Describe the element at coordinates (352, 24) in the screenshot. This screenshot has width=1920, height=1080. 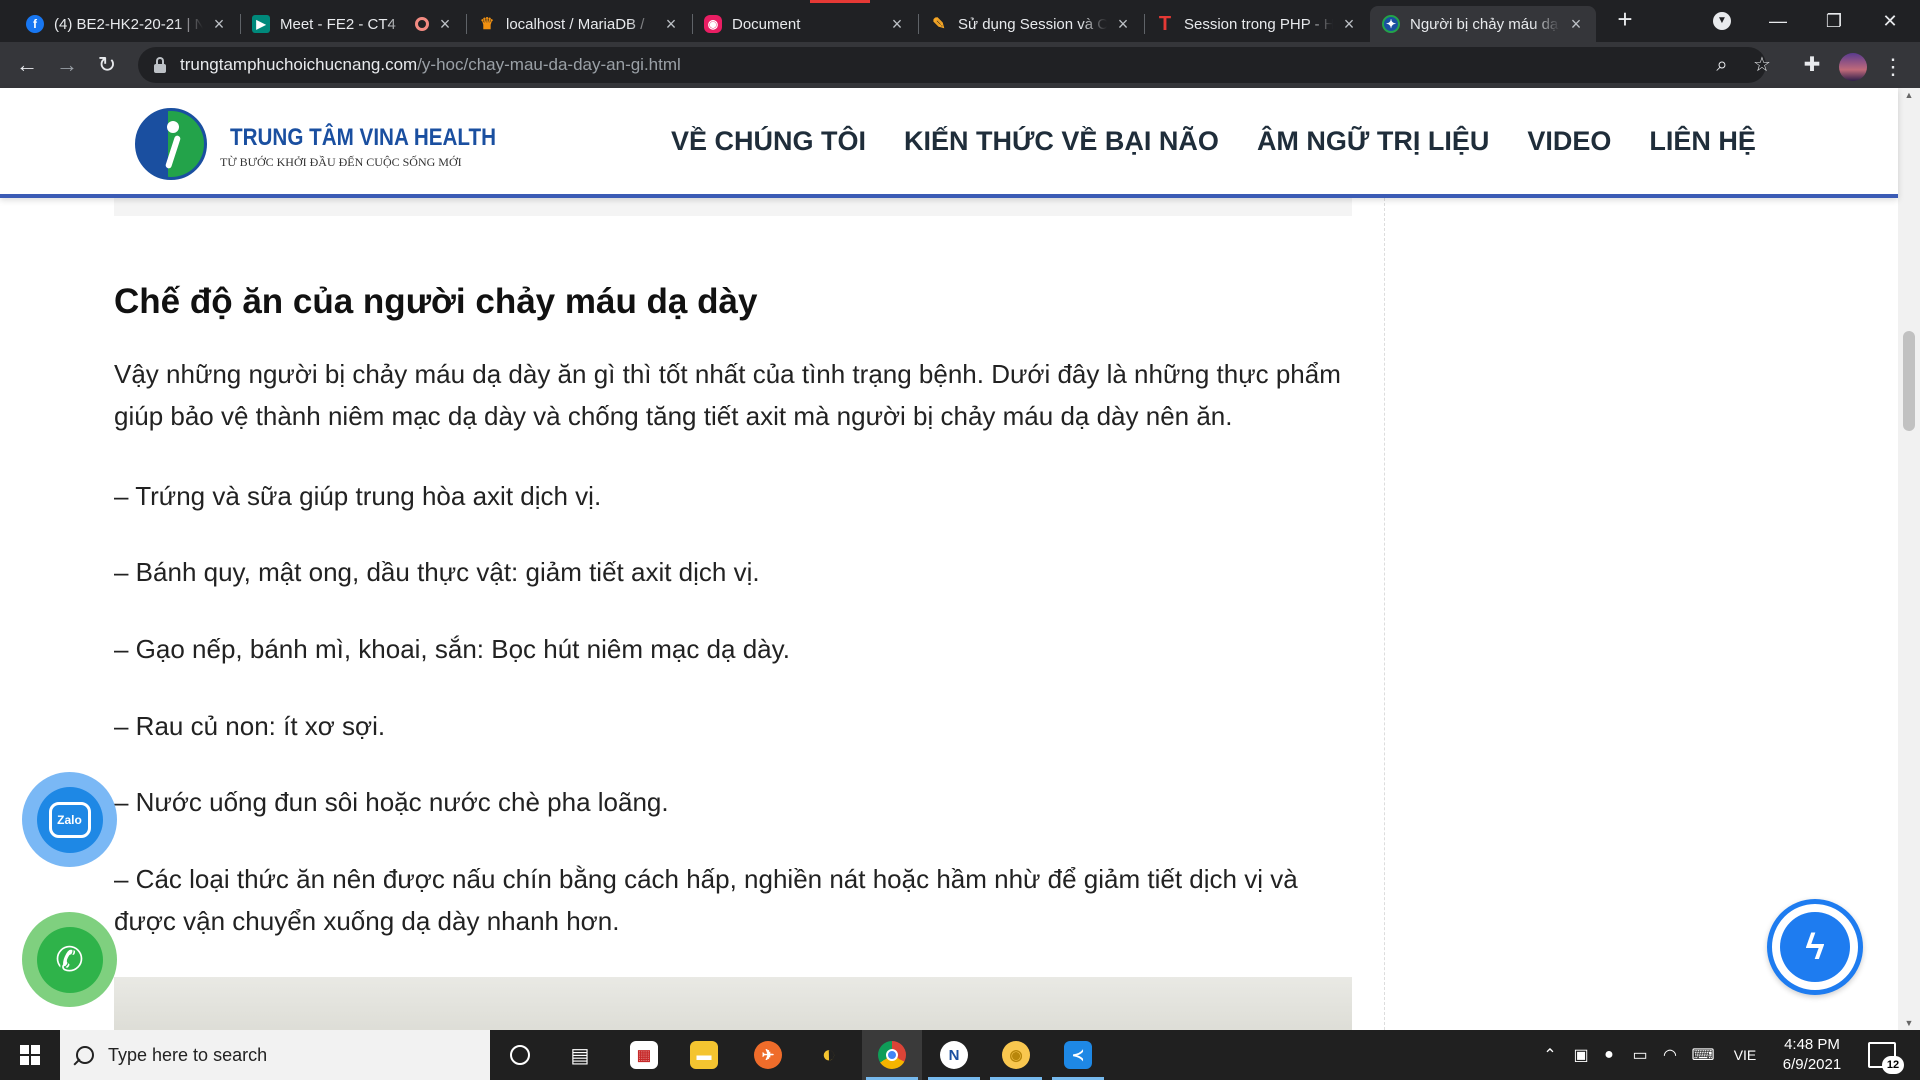
I see `tab-google-meet: ▶ Meet - FE2 - CT4 ×` at that location.